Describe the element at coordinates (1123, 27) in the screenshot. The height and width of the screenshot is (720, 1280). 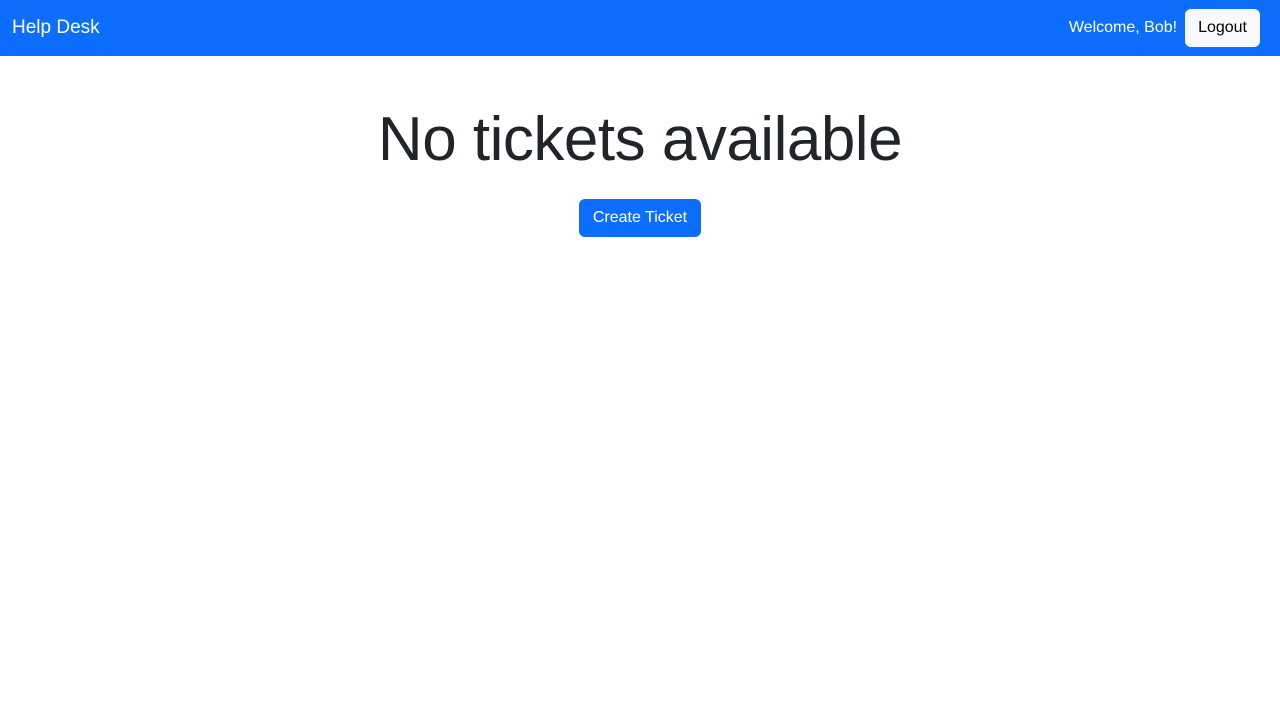
I see `welcome-text: Welcome, Bob!` at that location.